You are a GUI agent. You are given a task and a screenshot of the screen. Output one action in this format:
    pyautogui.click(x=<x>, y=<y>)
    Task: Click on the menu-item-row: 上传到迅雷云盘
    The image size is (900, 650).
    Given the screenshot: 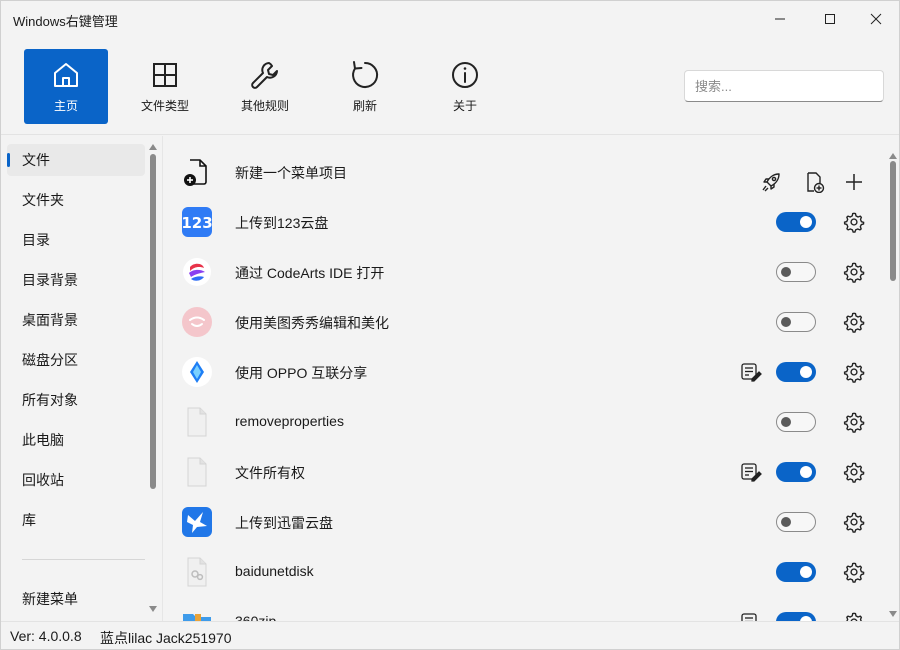 What is the action you would take?
    pyautogui.click(x=523, y=522)
    